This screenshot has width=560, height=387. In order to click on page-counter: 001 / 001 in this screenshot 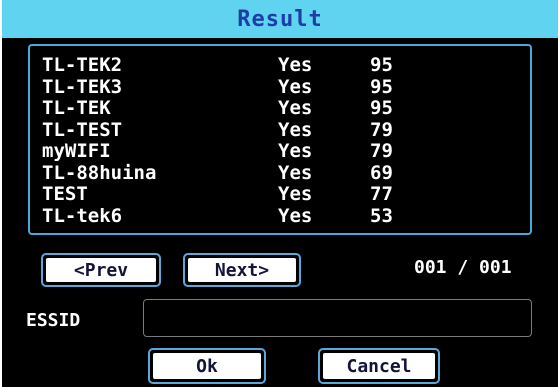, I will do `click(463, 267)`.